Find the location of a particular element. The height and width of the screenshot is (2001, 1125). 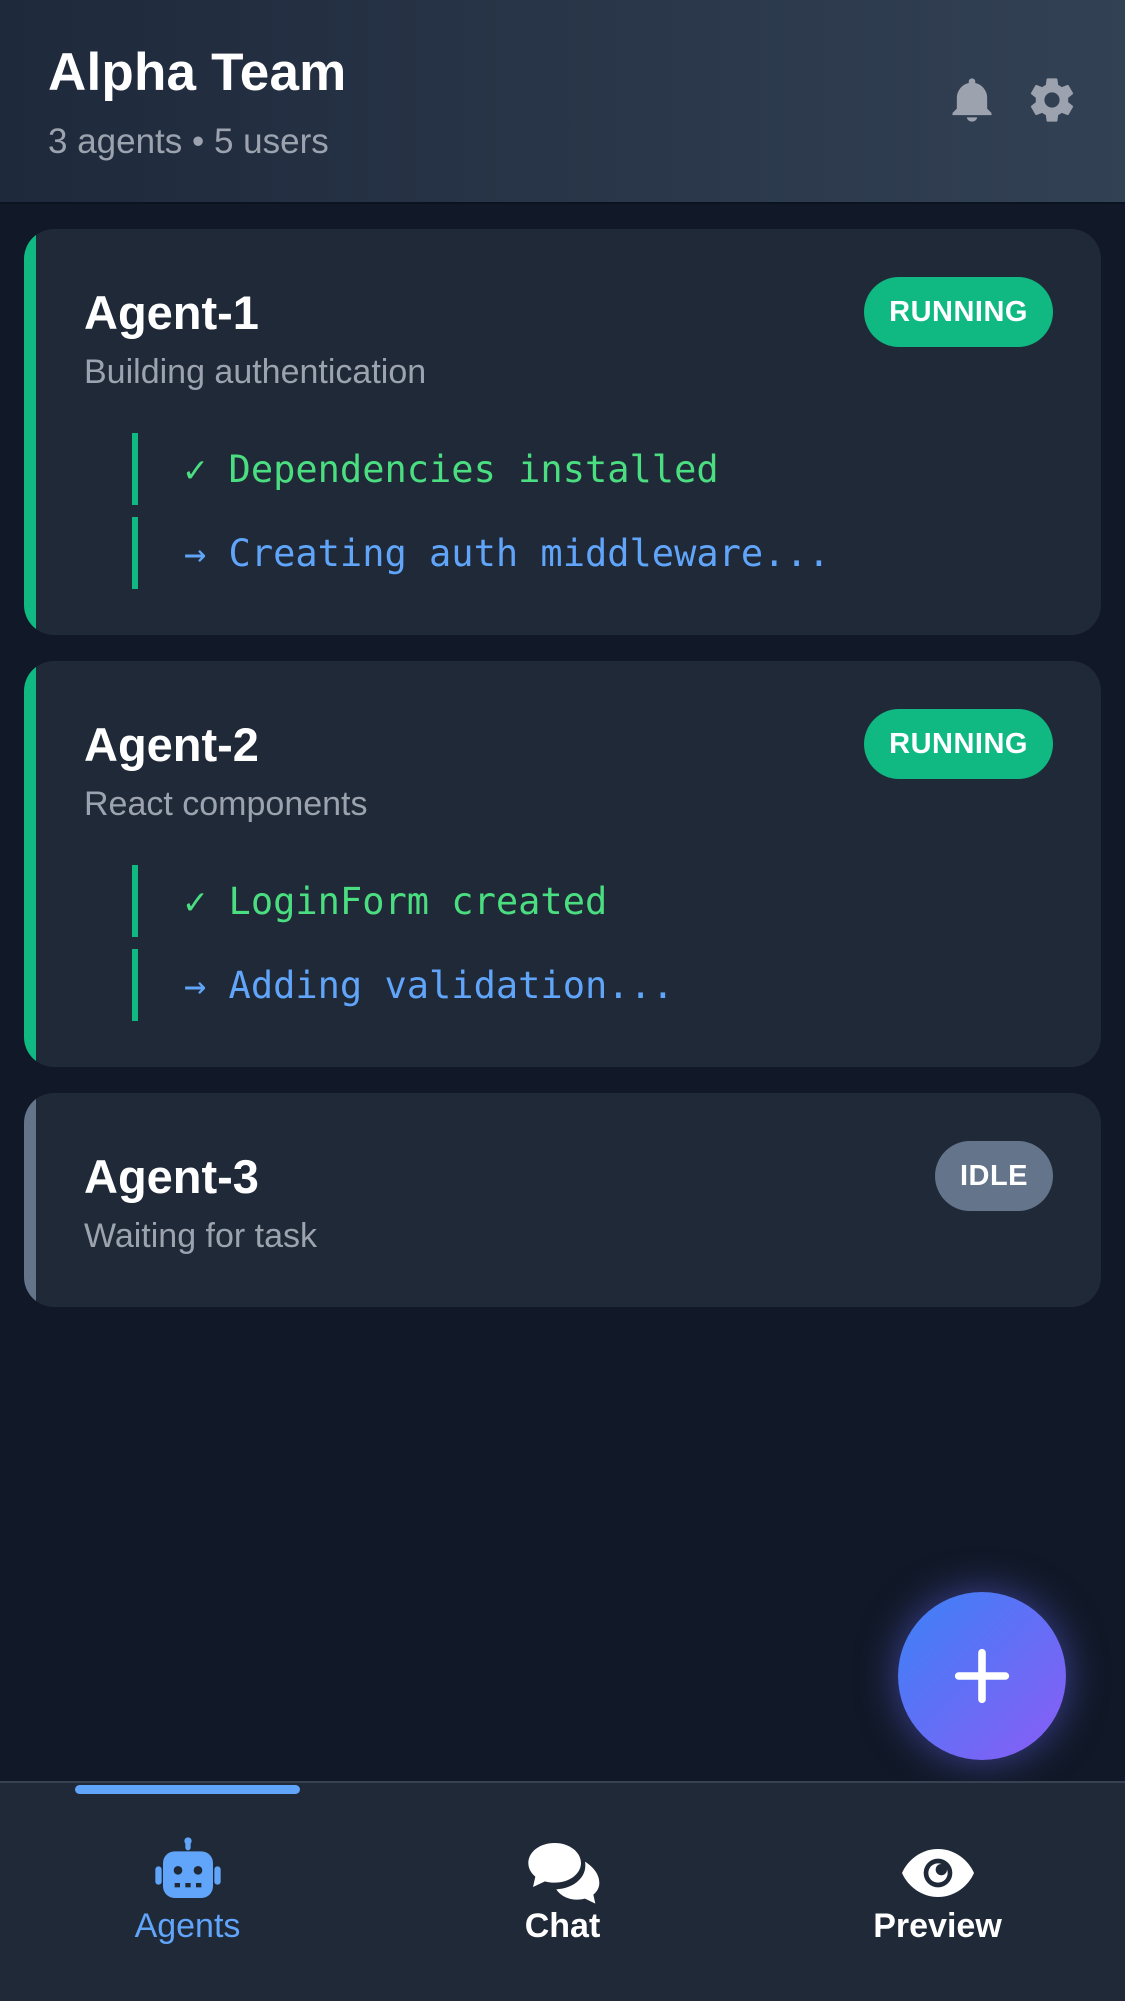

log-line: ✓ Dependencies installed is located at coordinates (582, 469).